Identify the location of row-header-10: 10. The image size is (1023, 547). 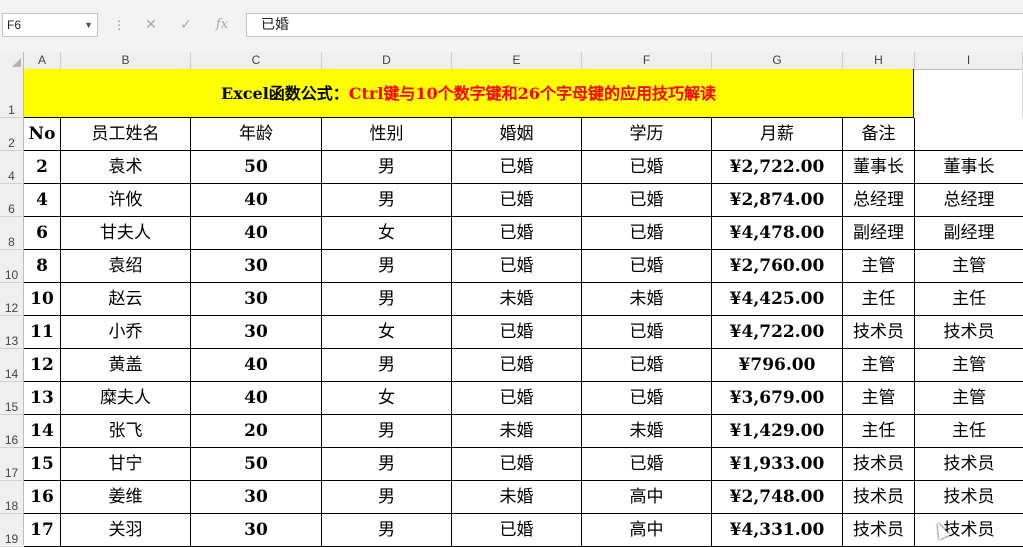
(11, 266).